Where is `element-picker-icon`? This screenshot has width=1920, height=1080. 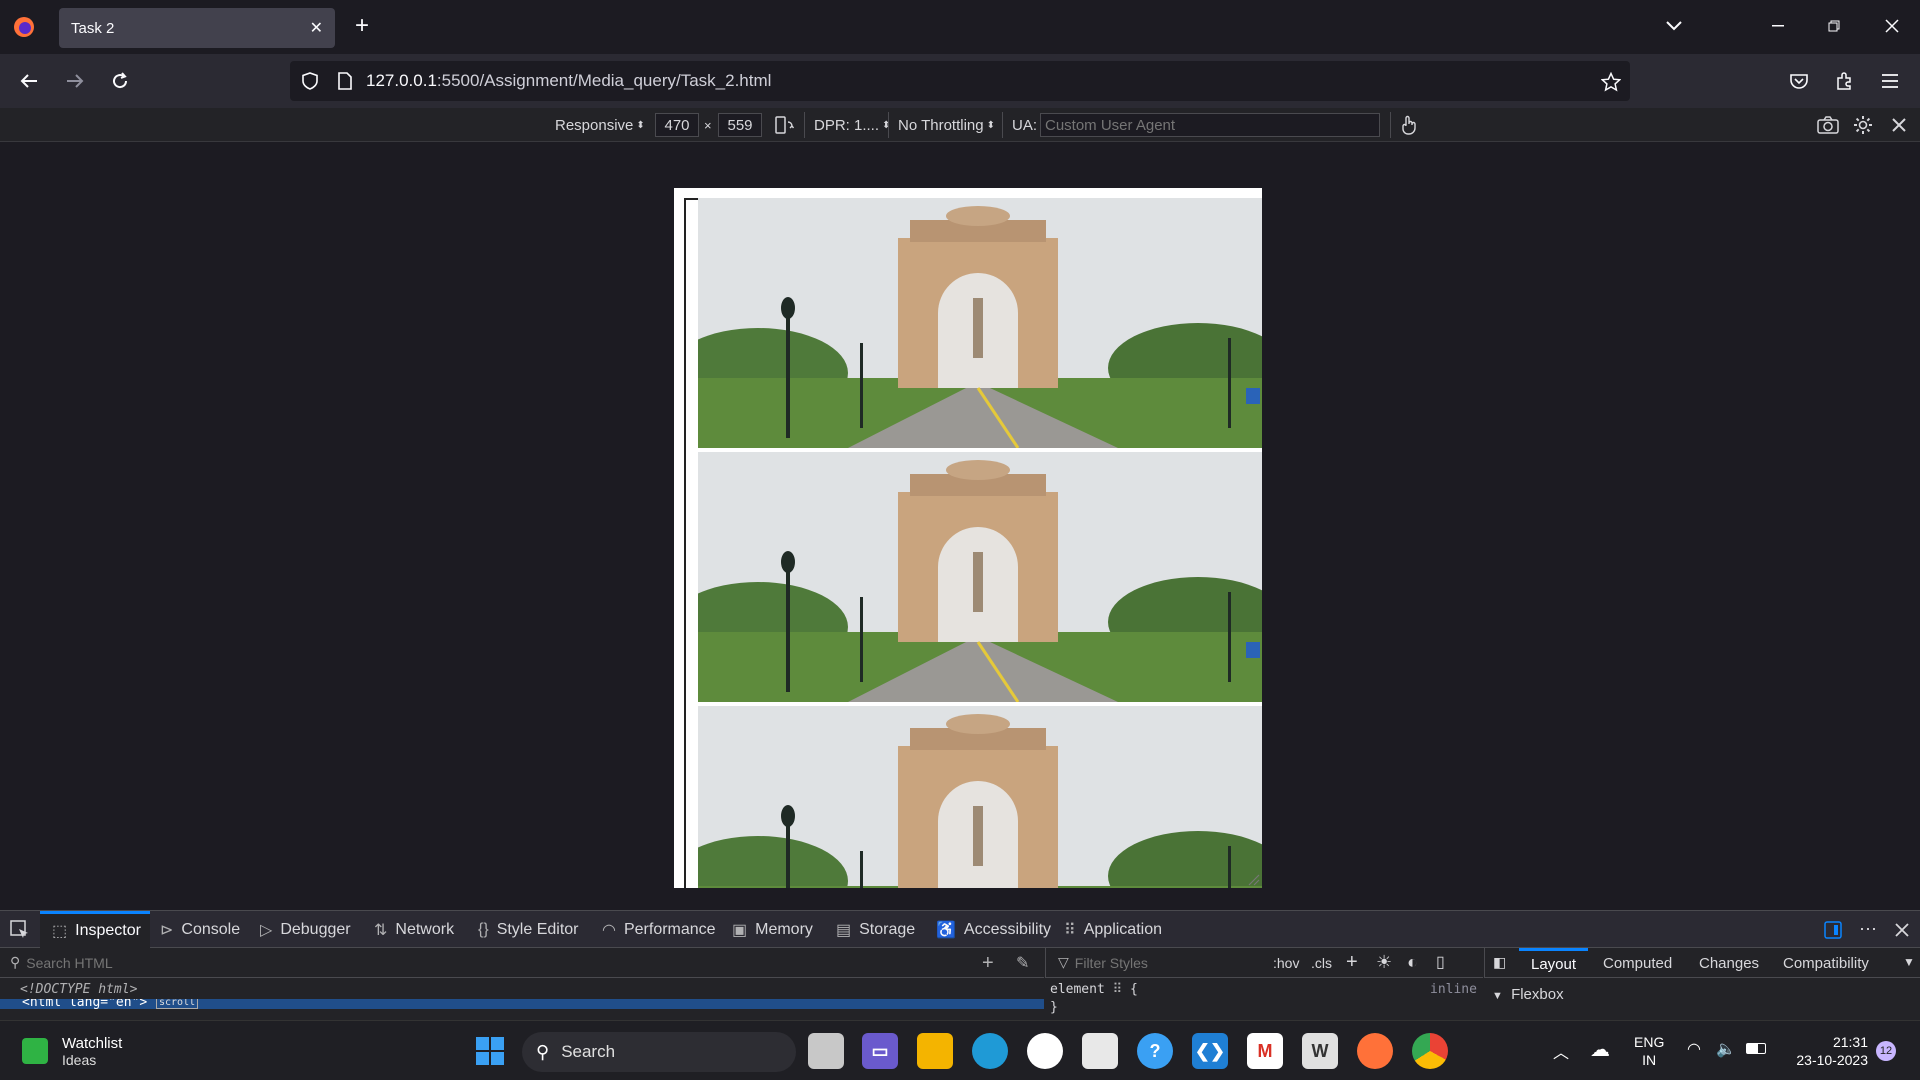 element-picker-icon is located at coordinates (20, 929).